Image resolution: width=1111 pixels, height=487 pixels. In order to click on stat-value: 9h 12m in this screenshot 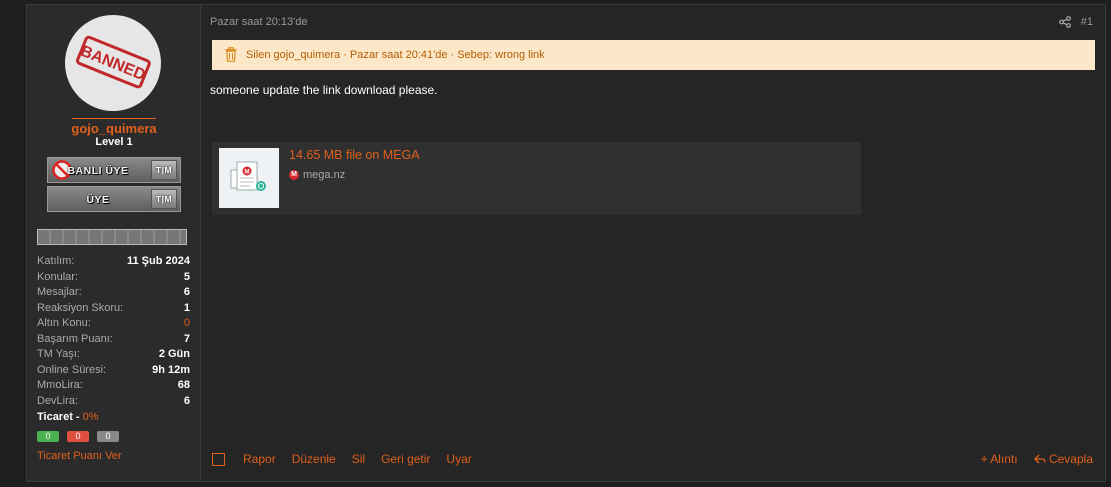, I will do `click(171, 369)`.